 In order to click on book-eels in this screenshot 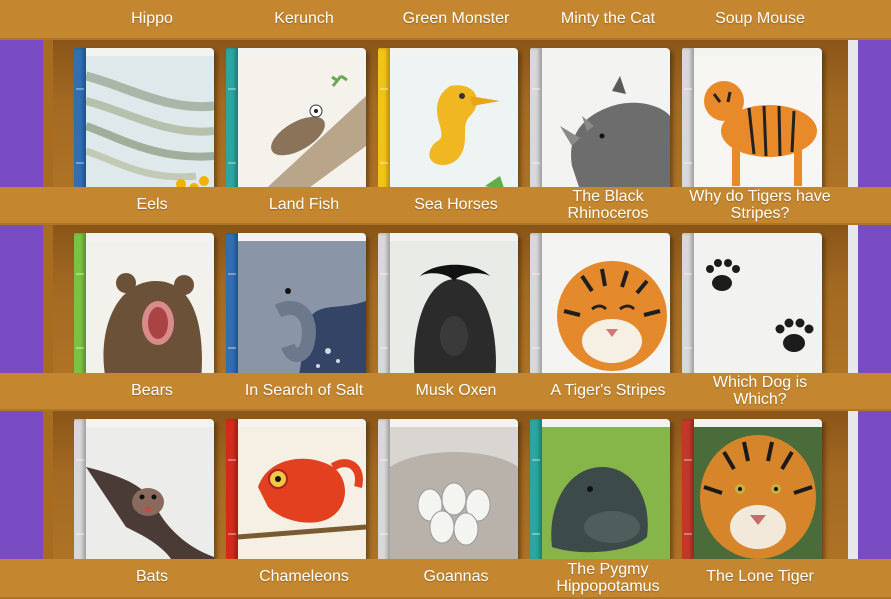, I will do `click(144, 122)`.